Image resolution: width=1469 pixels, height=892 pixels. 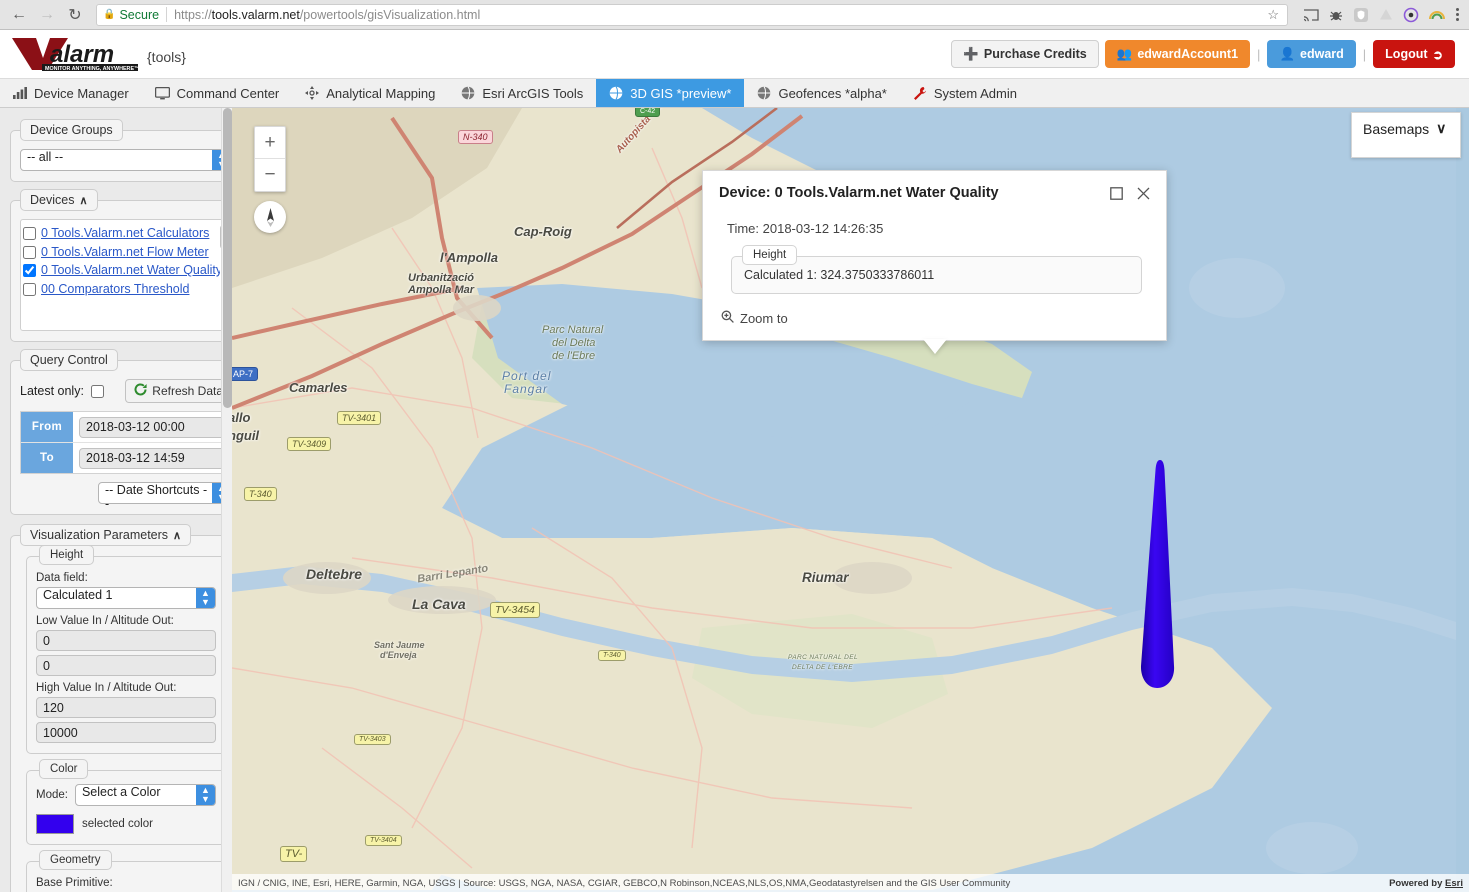 I want to click on monitor-icon, so click(x=162, y=93).